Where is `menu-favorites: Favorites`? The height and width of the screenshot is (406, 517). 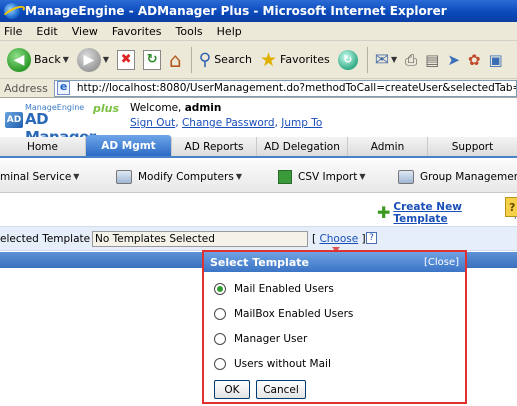
menu-favorites: Favorites is located at coordinates (137, 31).